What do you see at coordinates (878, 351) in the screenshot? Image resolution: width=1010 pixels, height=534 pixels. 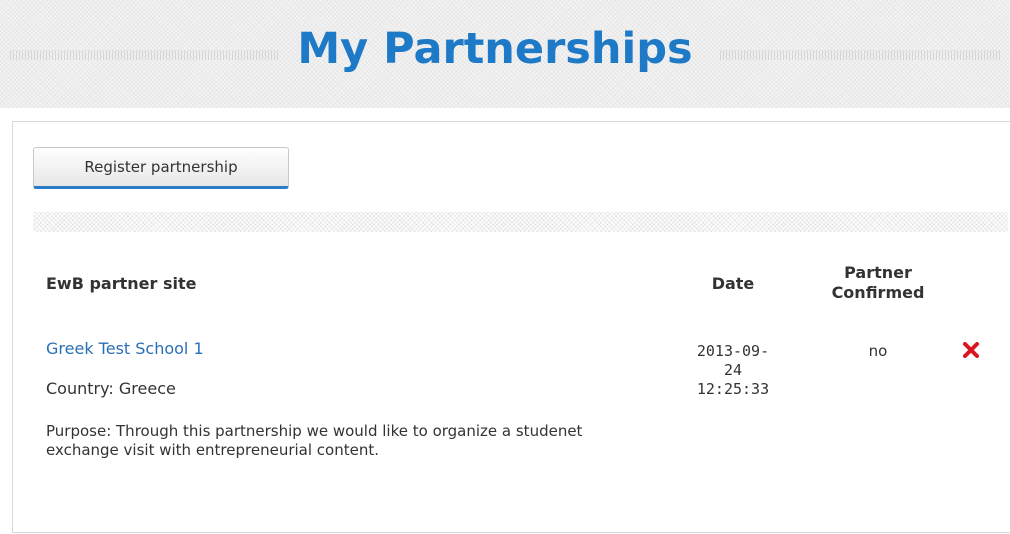 I see `partner-confirmed-value: no` at bounding box center [878, 351].